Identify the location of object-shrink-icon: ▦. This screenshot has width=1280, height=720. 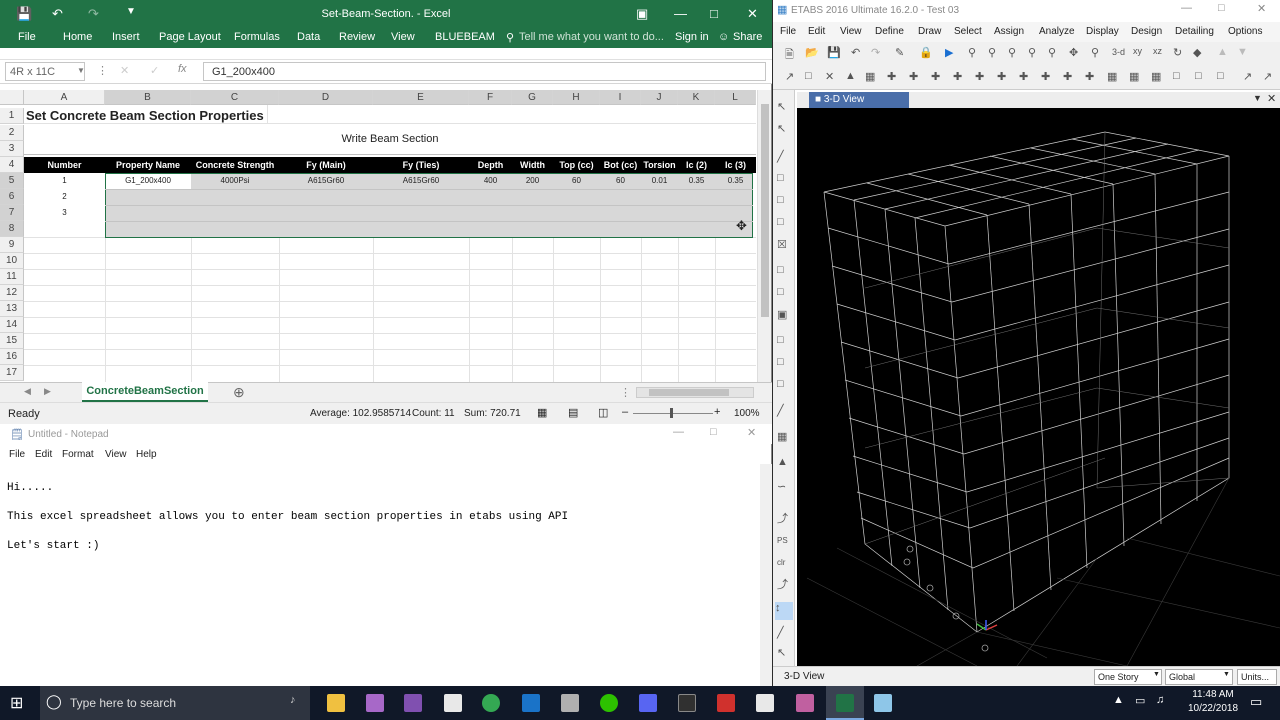
(1112, 76).